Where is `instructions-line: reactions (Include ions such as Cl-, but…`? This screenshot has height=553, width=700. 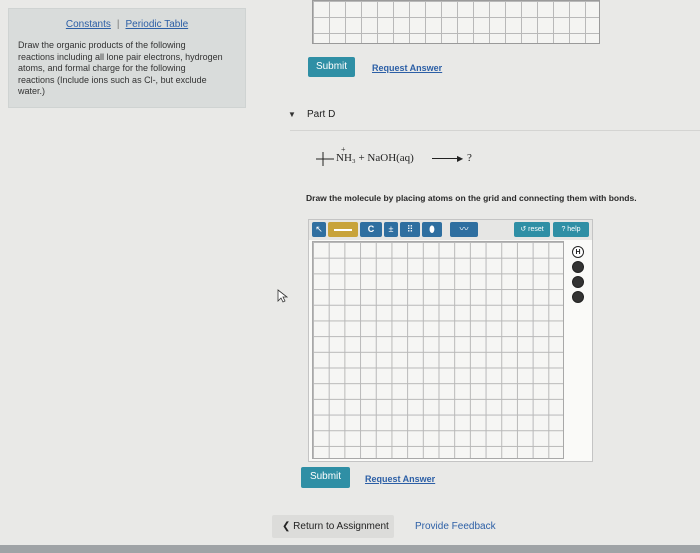
instructions-line: reactions (Include ions such as Cl-, but… is located at coordinates (112, 79).